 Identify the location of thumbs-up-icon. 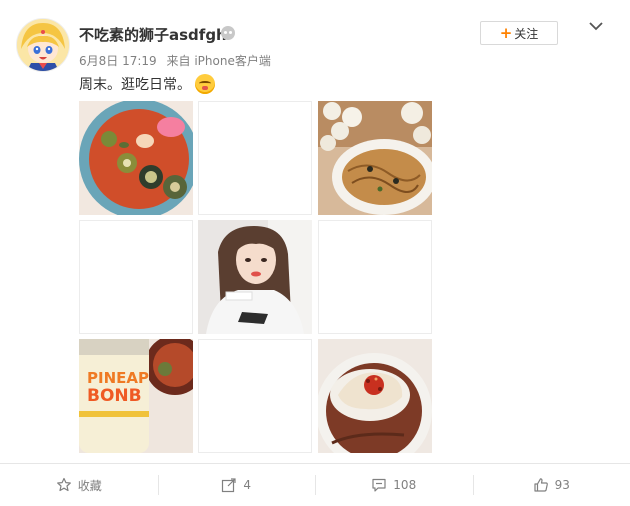
(541, 485).